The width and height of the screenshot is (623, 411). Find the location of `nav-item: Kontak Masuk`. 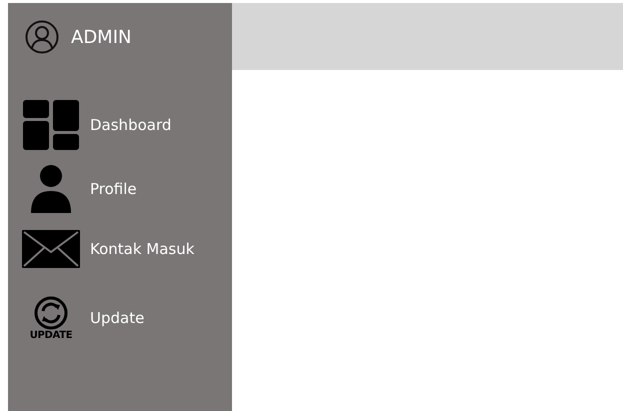

nav-item: Kontak Masuk is located at coordinates (120, 249).